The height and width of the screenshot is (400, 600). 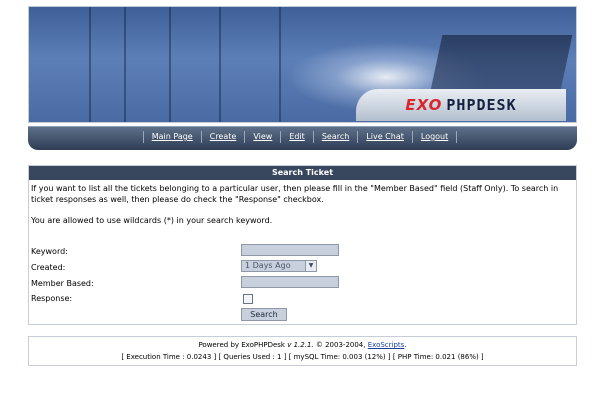 I want to click on keyword-label: Keyword:, so click(x=49, y=251).